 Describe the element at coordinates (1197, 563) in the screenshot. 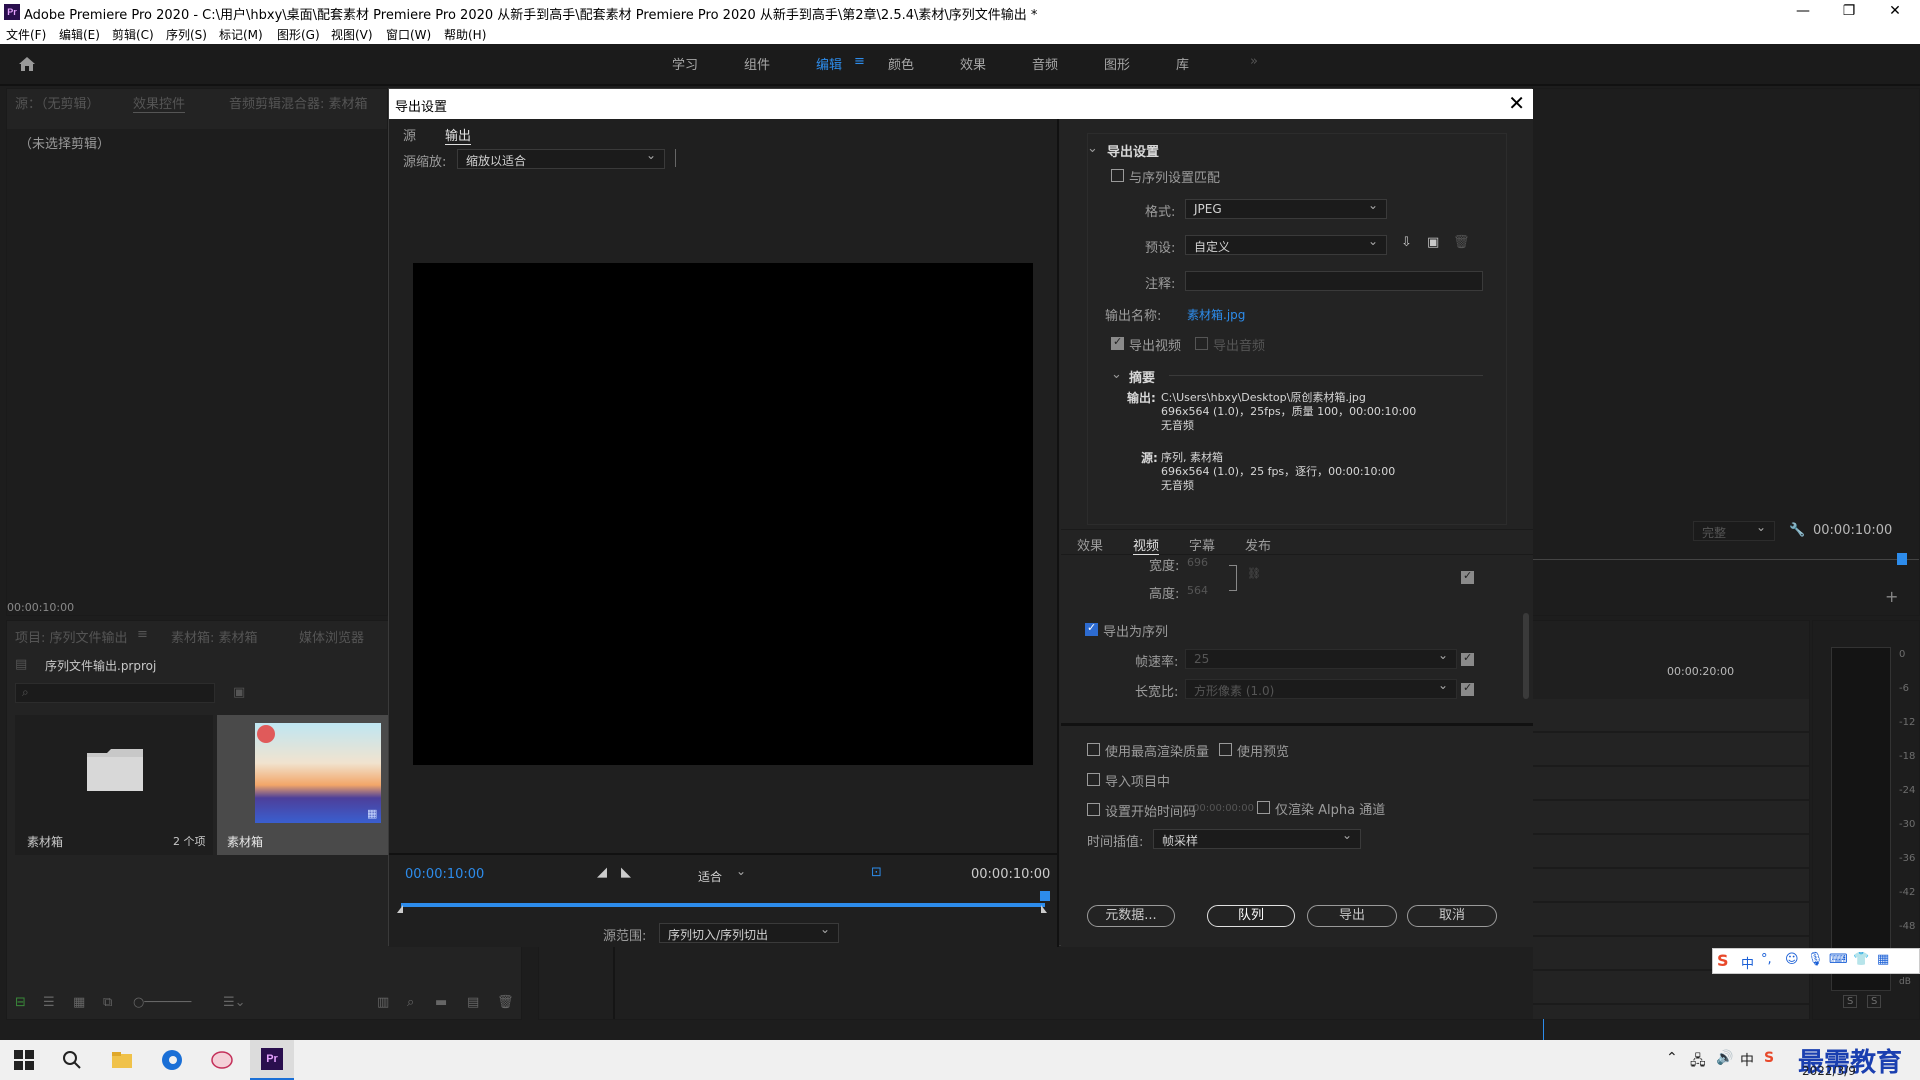

I see `width-value: 696` at that location.